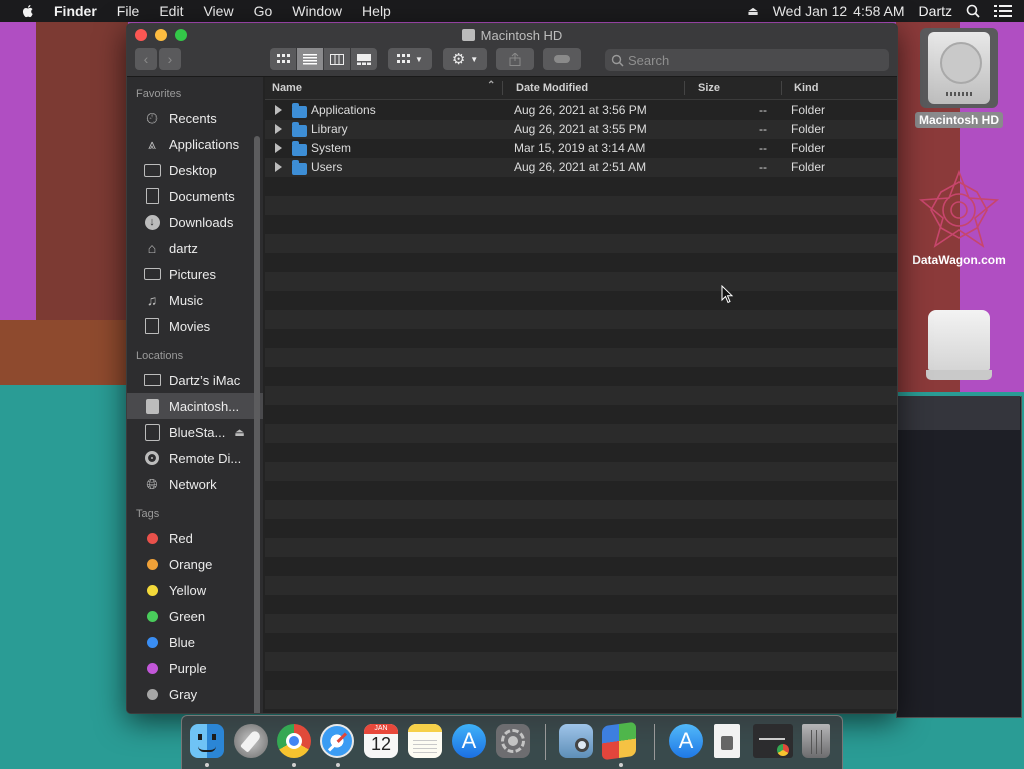  What do you see at coordinates (959, 348) in the screenshot?
I see `desktop-drive` at bounding box center [959, 348].